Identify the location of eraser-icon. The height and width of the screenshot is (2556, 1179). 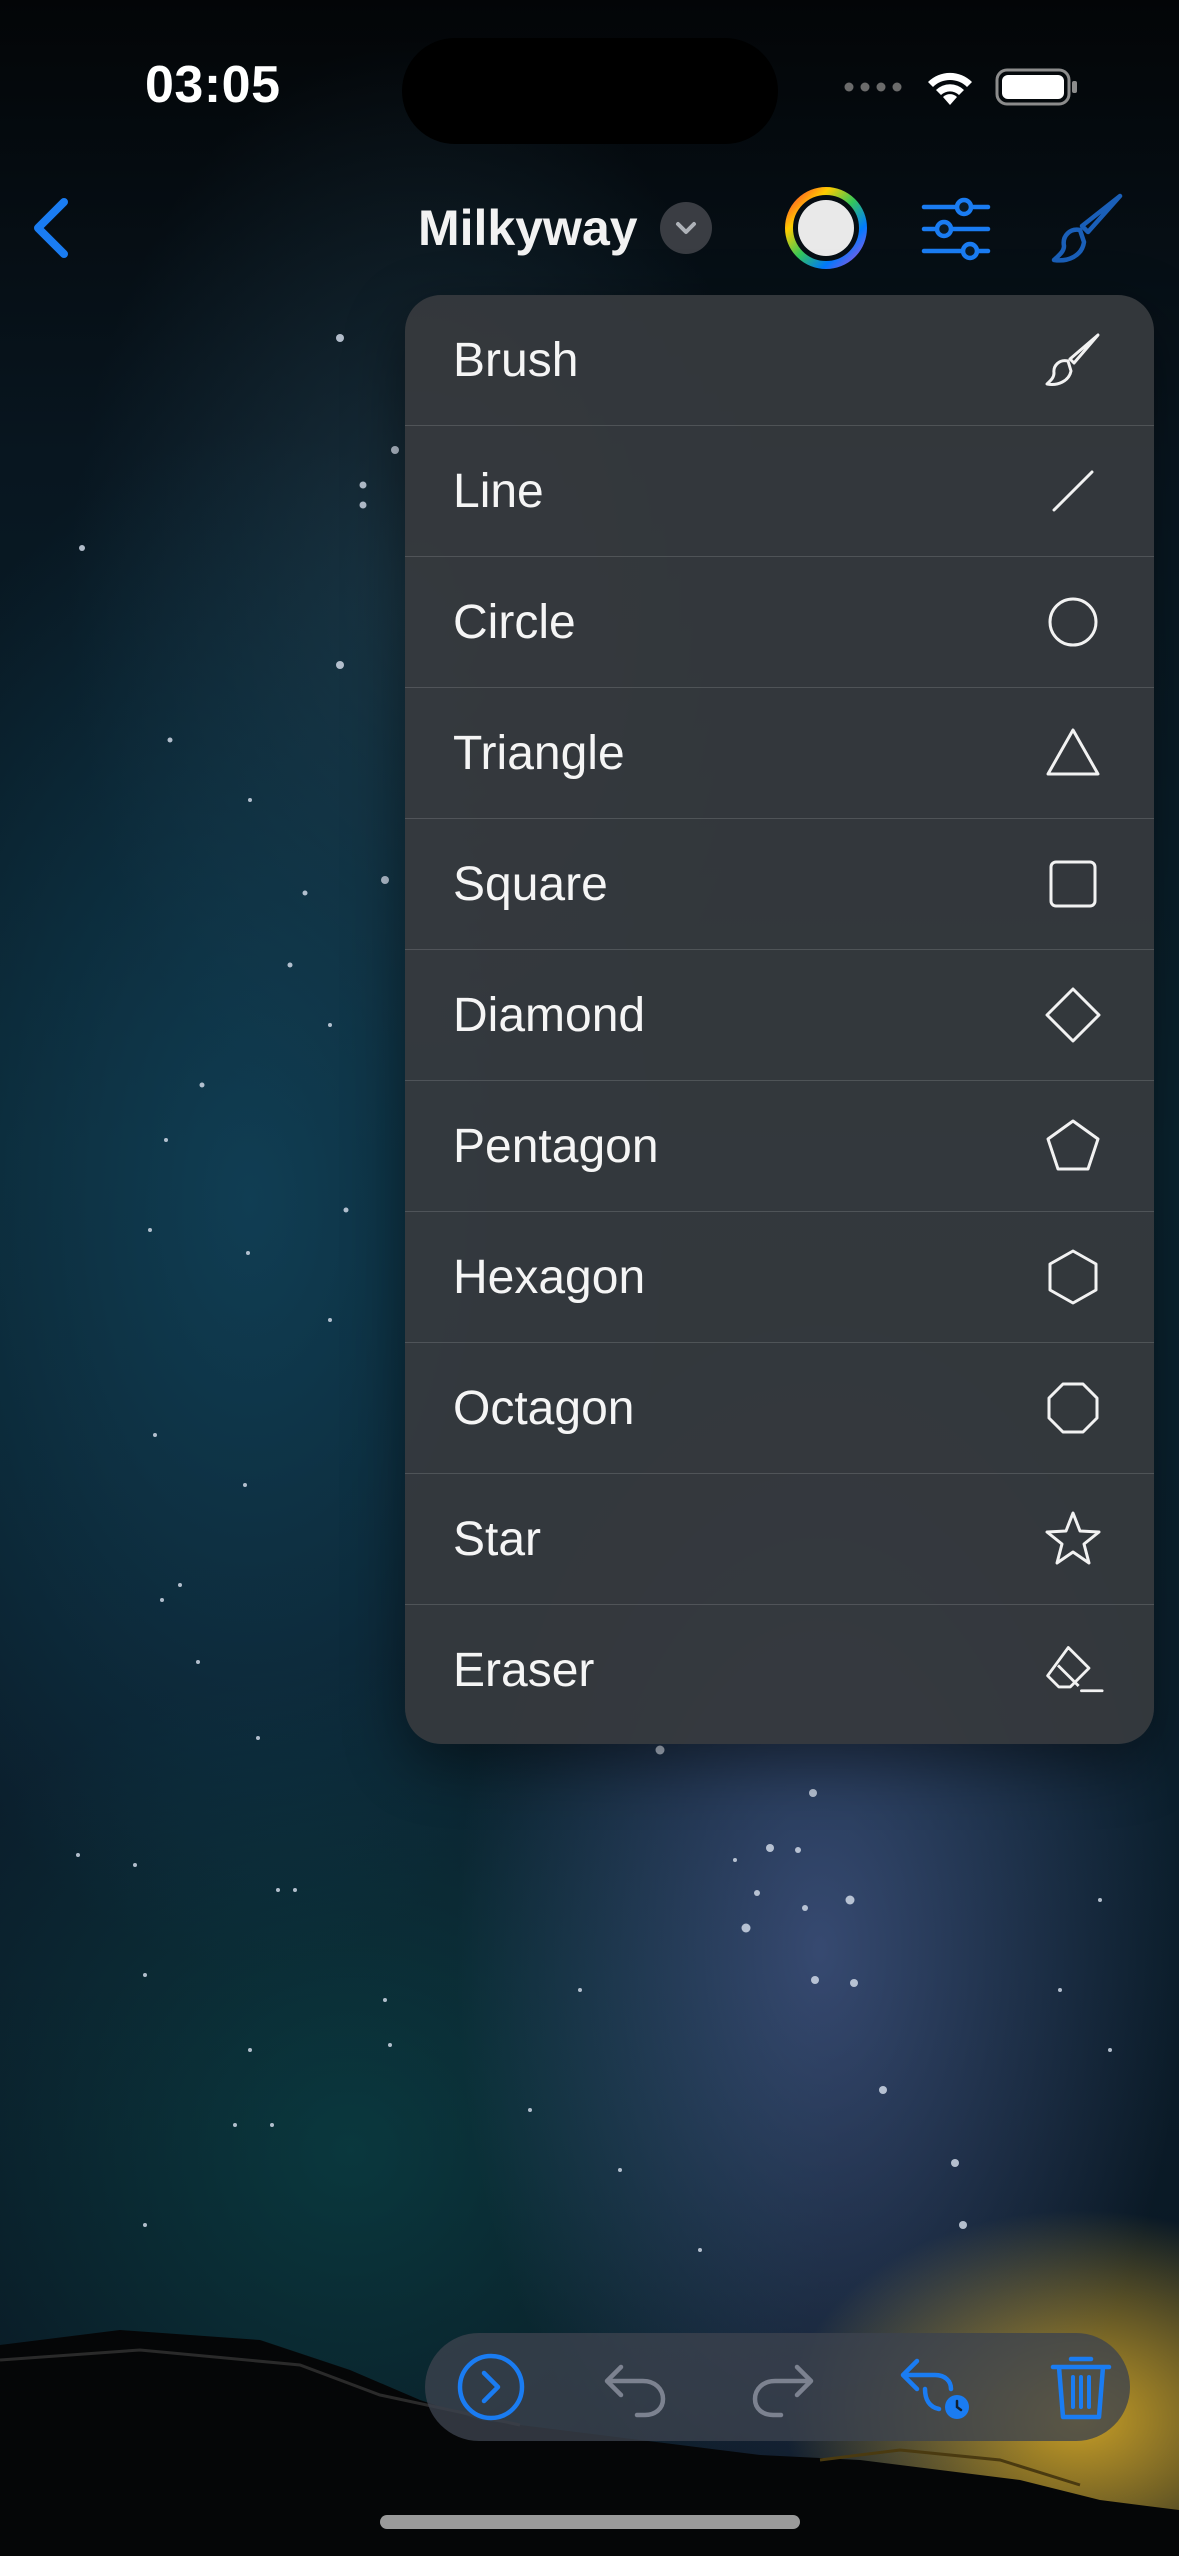
(1073, 1671).